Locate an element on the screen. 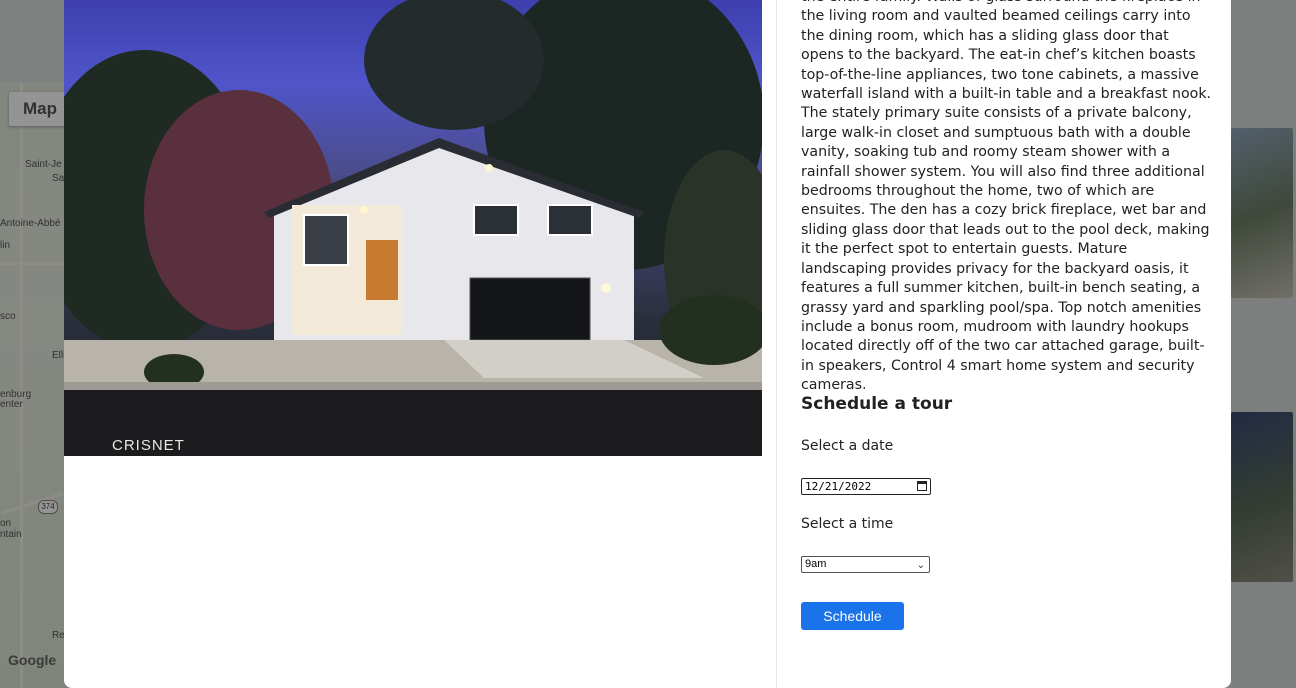  front-door is located at coordinates (382, 270).